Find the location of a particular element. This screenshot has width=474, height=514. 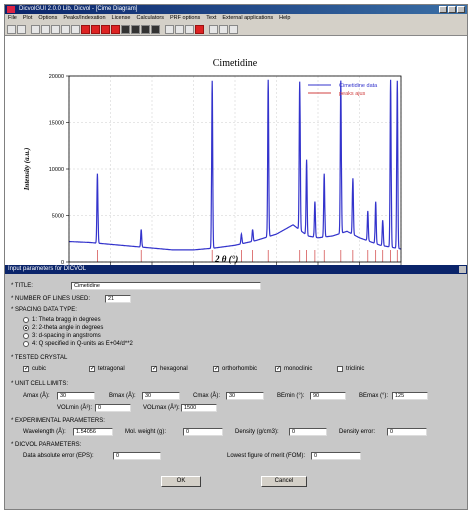

app-icon is located at coordinates (11, 9).